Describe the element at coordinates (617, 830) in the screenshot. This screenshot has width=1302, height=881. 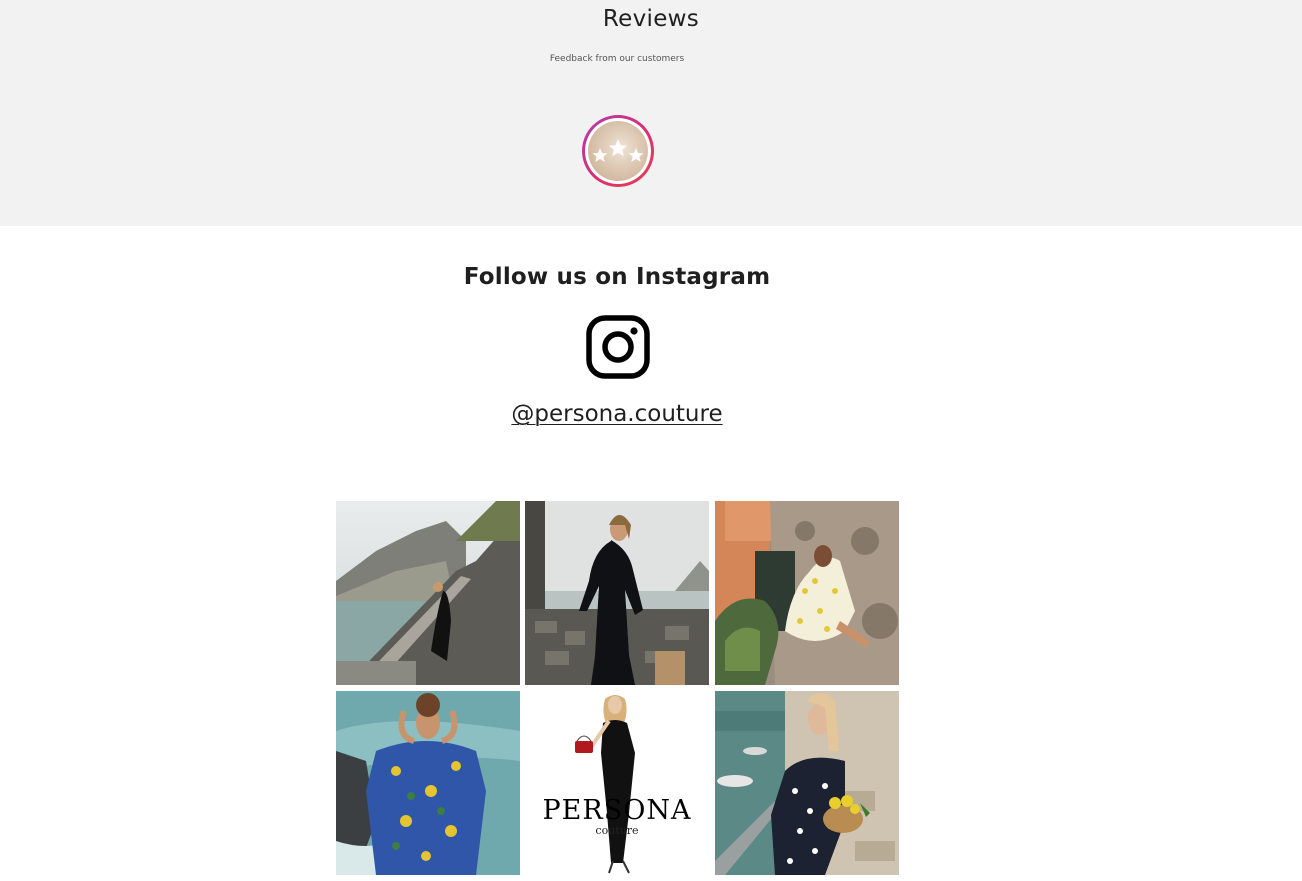
I see `persona-logo-subtitle: couture` at that location.